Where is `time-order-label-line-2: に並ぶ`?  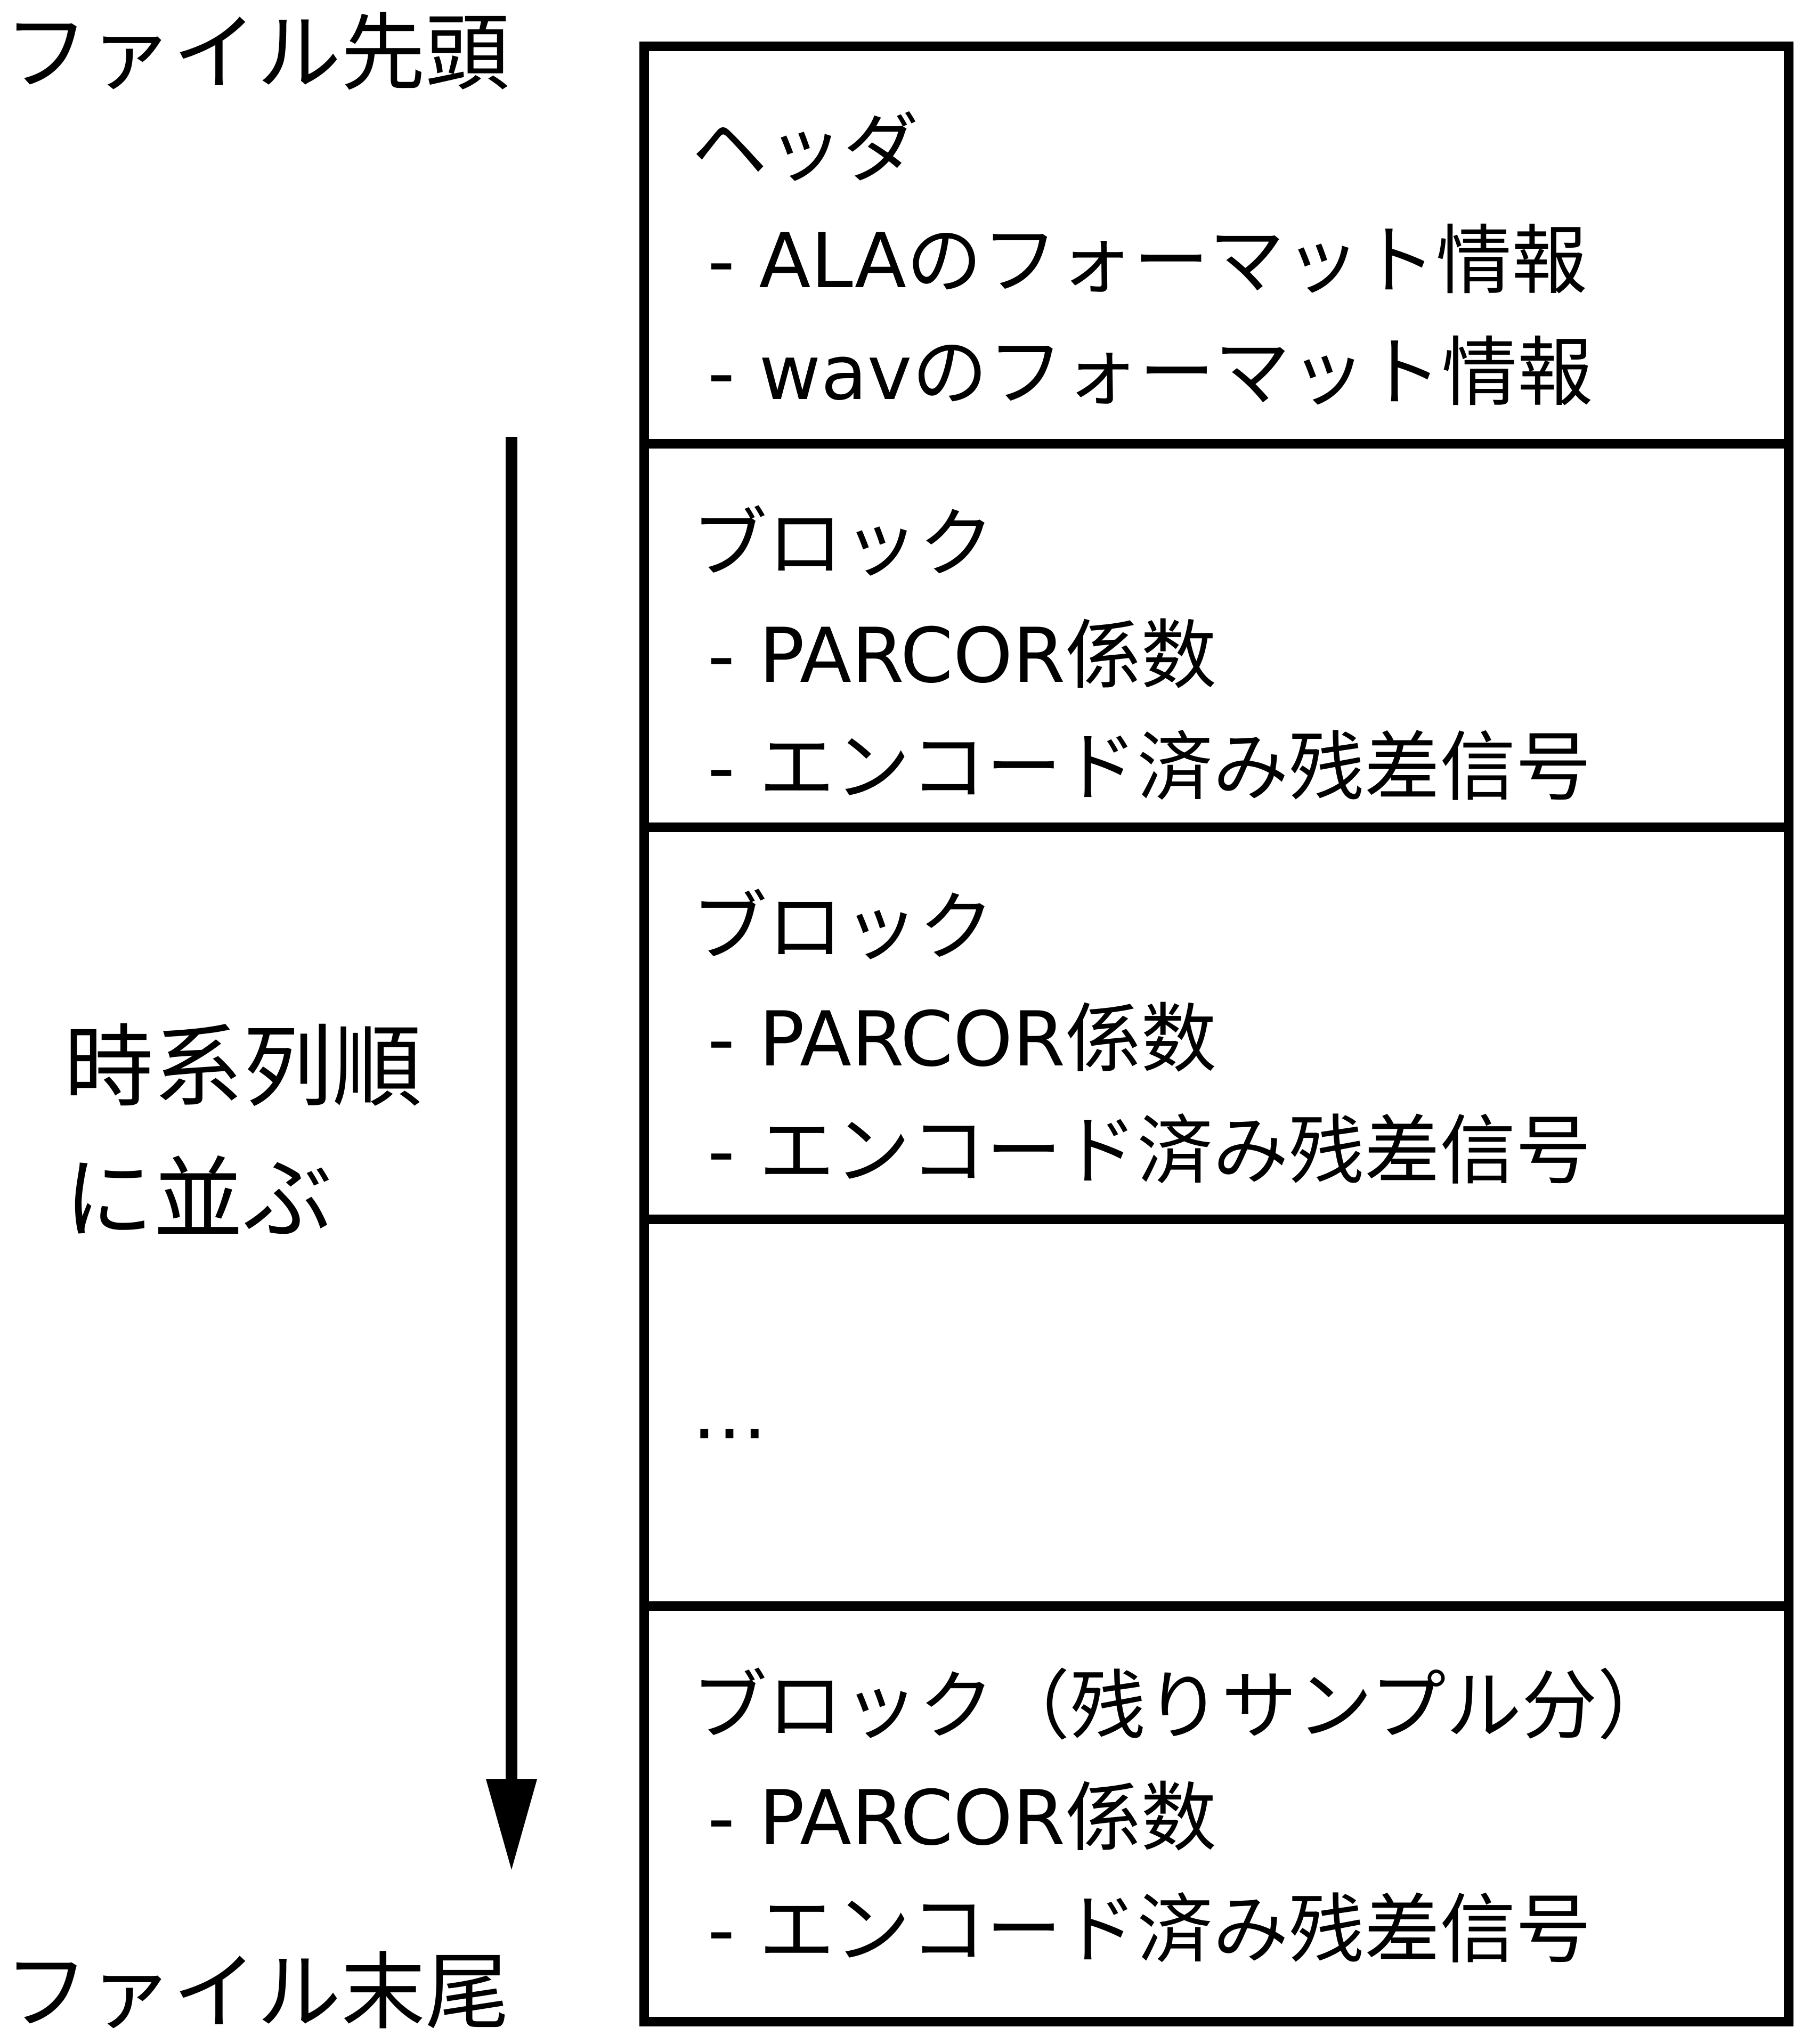 time-order-label-line-2: に並ぶ is located at coordinates (198, 1199).